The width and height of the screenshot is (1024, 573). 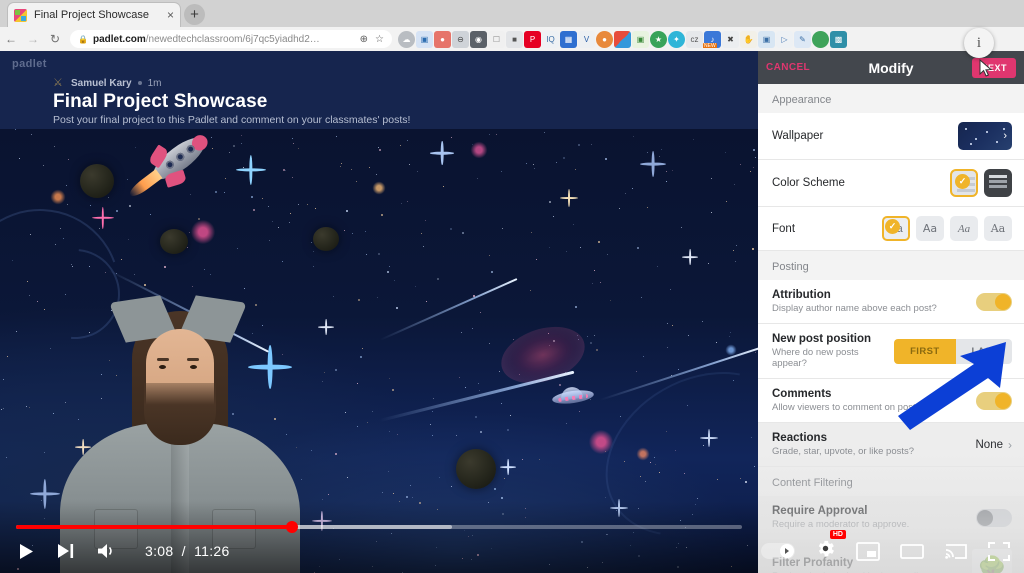 I want to click on extension-icon-green-circle: ★, so click(x=658, y=39).